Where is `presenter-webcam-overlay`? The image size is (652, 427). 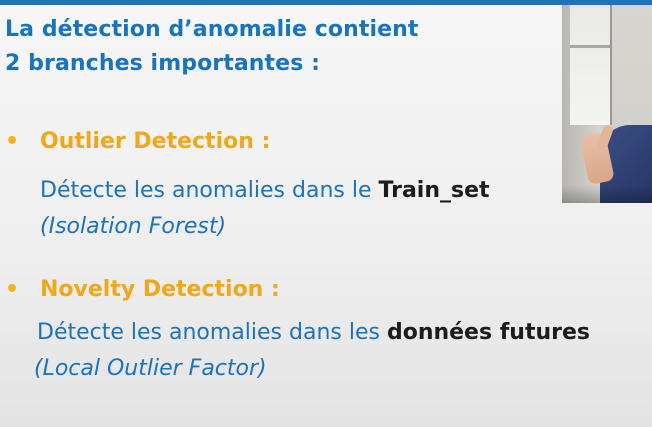 presenter-webcam-overlay is located at coordinates (607, 104).